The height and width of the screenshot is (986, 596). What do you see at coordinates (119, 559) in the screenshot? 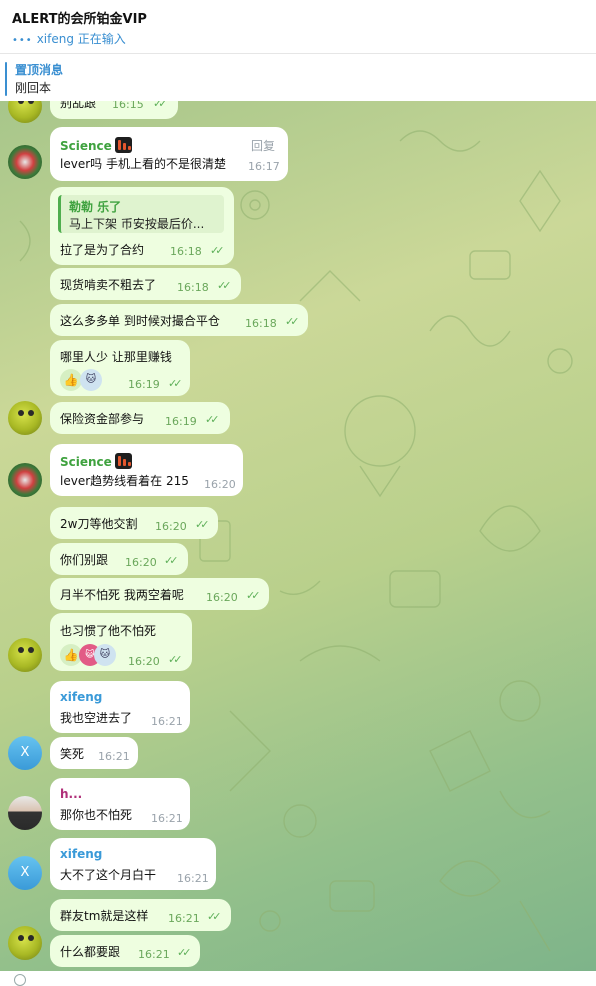
I see `message-bubble: 你们别跟 16:20 ✓✓` at bounding box center [119, 559].